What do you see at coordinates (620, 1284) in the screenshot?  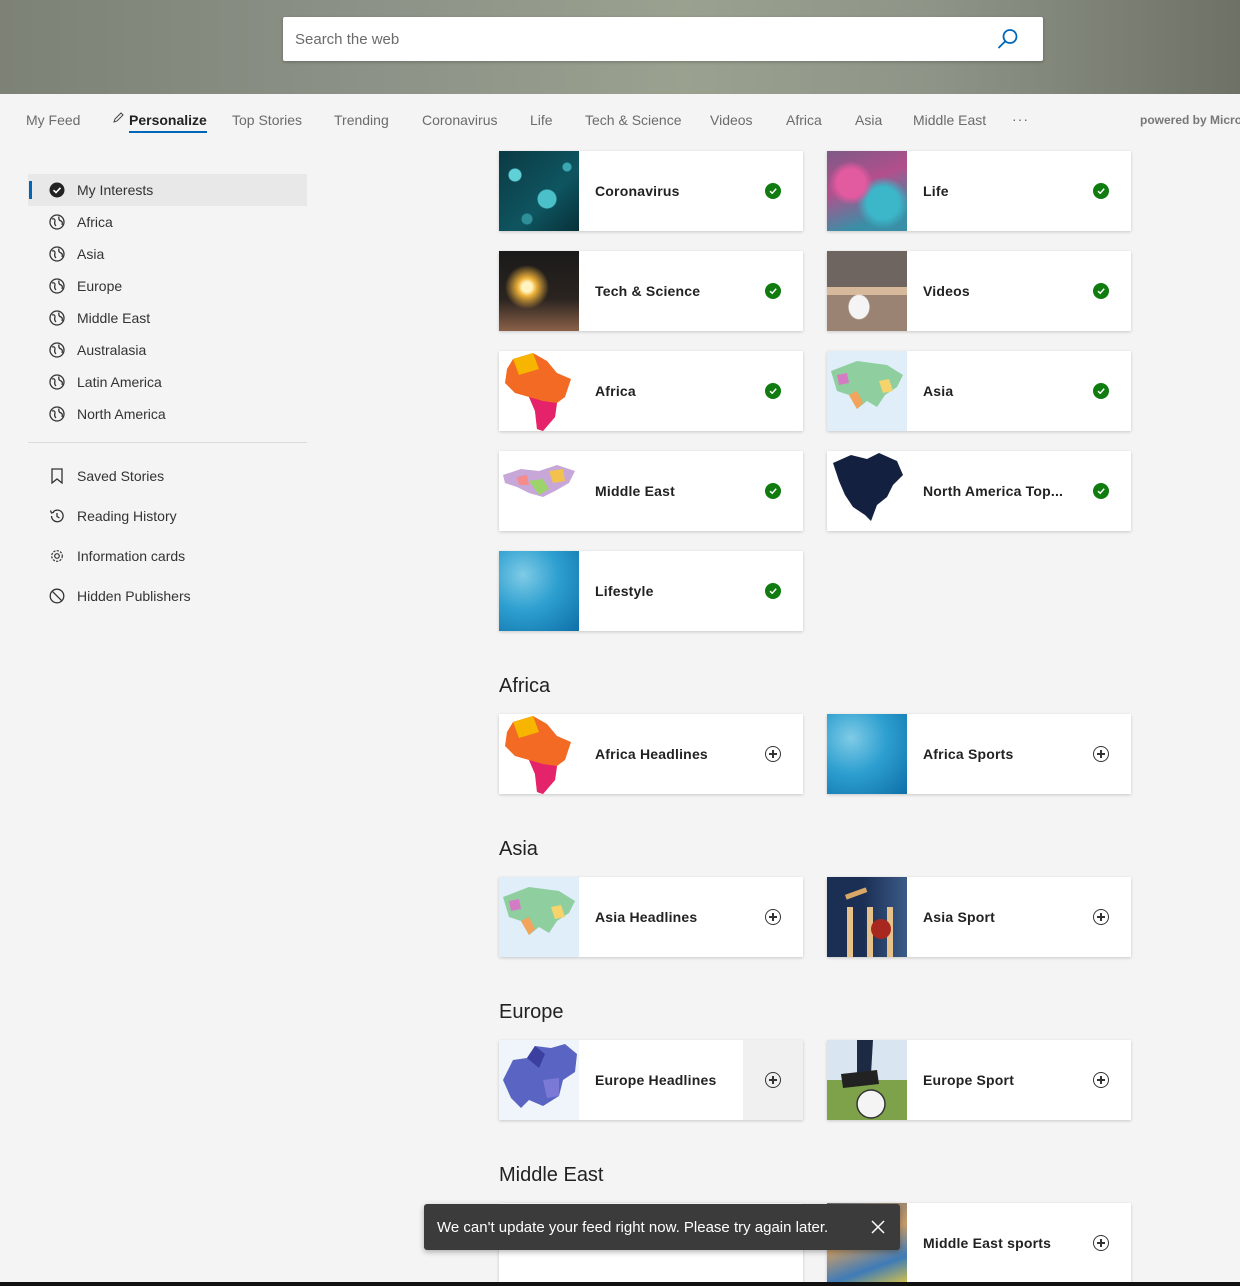 I see `window-bottom-edge` at bounding box center [620, 1284].